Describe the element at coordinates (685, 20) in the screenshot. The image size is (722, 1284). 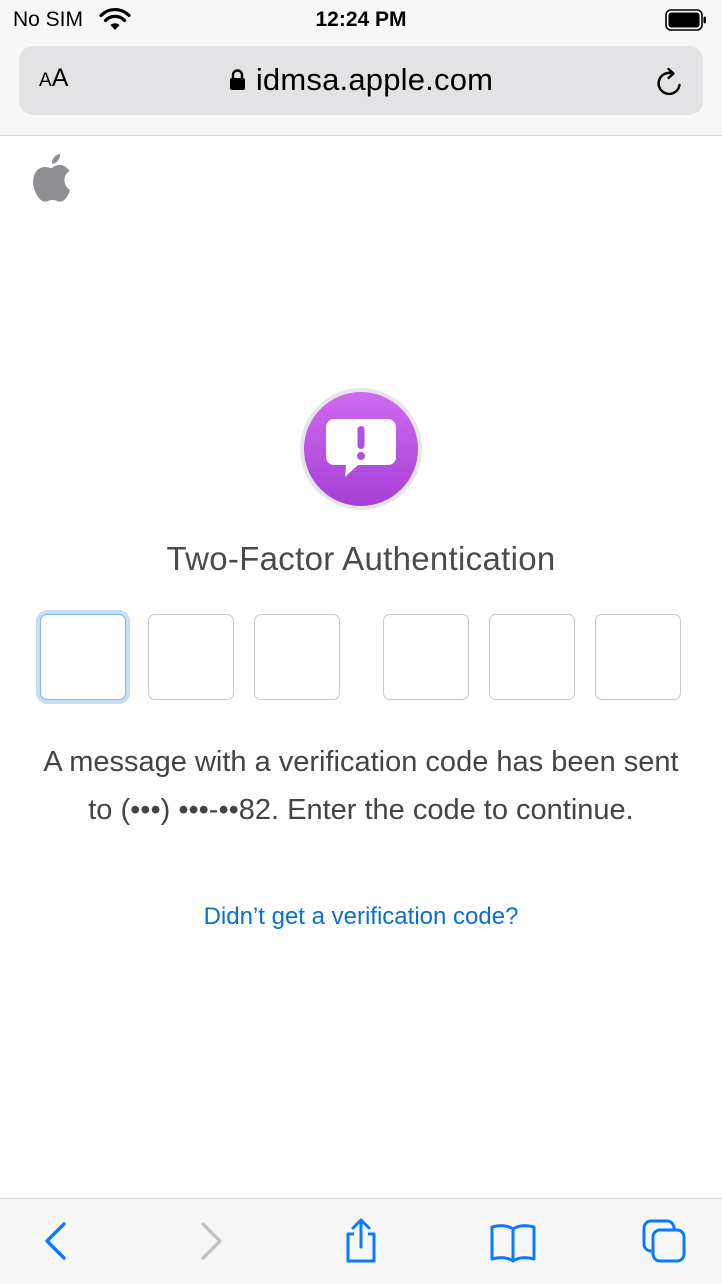
I see `battery-icon` at that location.